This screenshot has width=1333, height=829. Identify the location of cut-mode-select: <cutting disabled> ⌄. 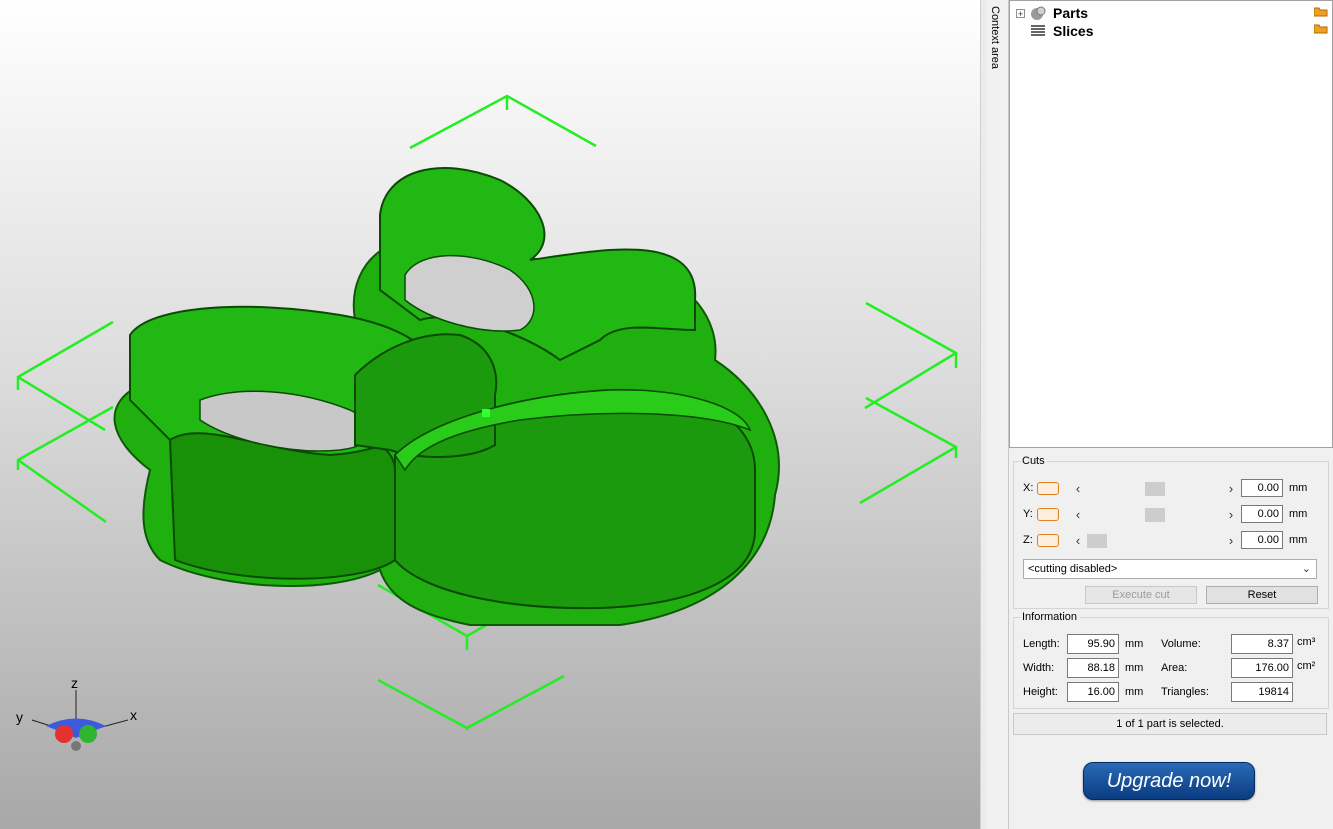
(1170, 569).